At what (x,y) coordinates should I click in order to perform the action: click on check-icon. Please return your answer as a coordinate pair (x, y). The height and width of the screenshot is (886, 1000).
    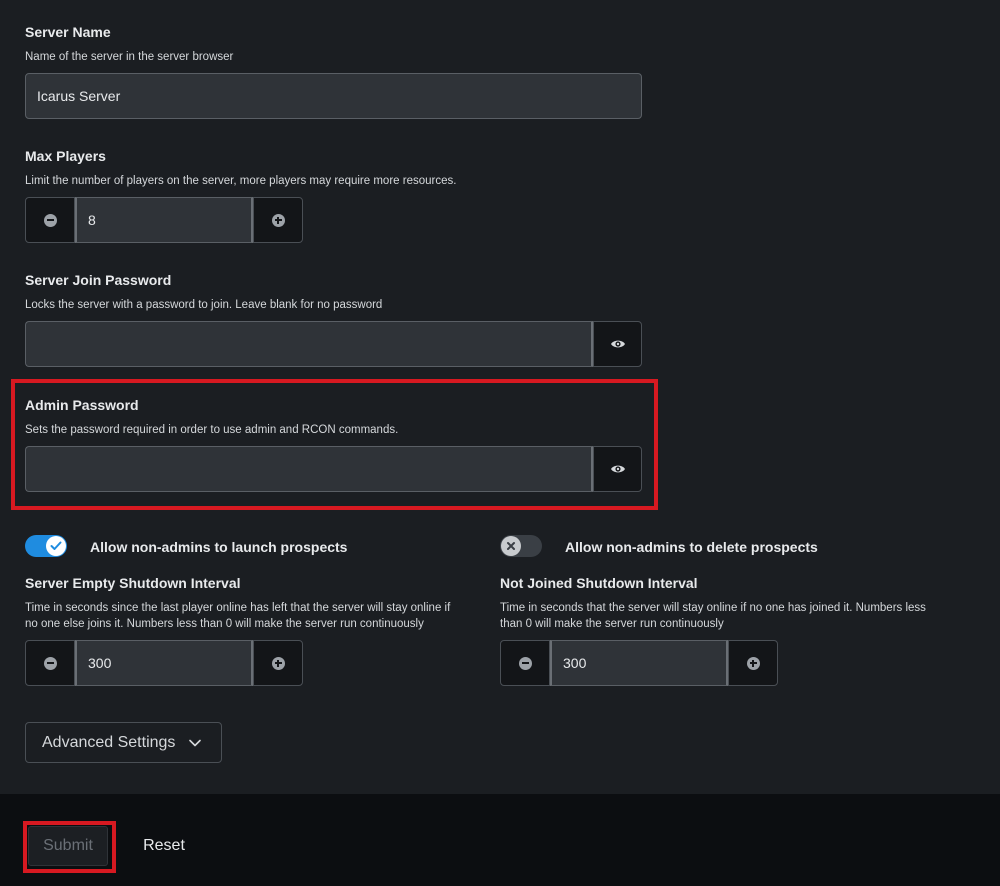
    Looking at the image, I should click on (56, 545).